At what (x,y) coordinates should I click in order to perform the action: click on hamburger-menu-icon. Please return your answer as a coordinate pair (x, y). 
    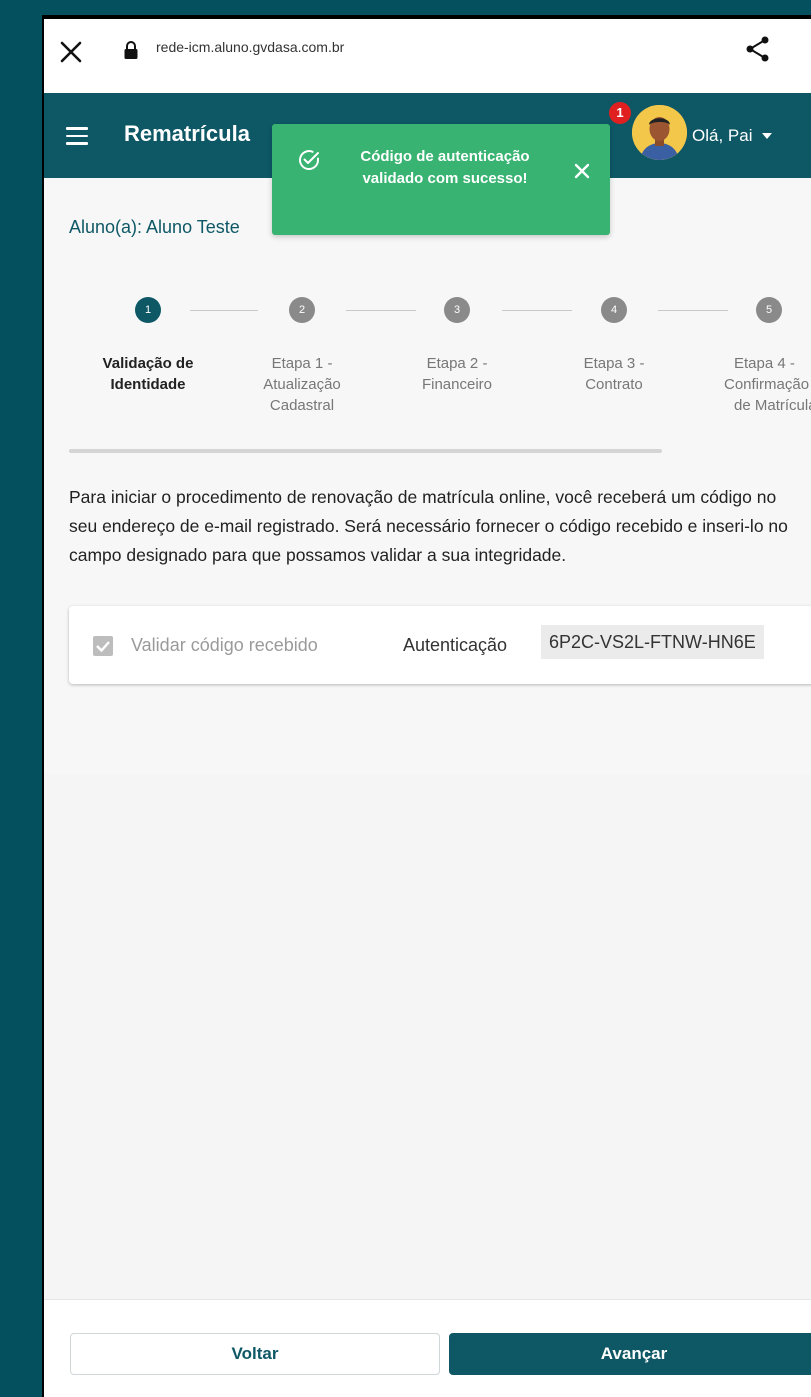
    Looking at the image, I should click on (77, 136).